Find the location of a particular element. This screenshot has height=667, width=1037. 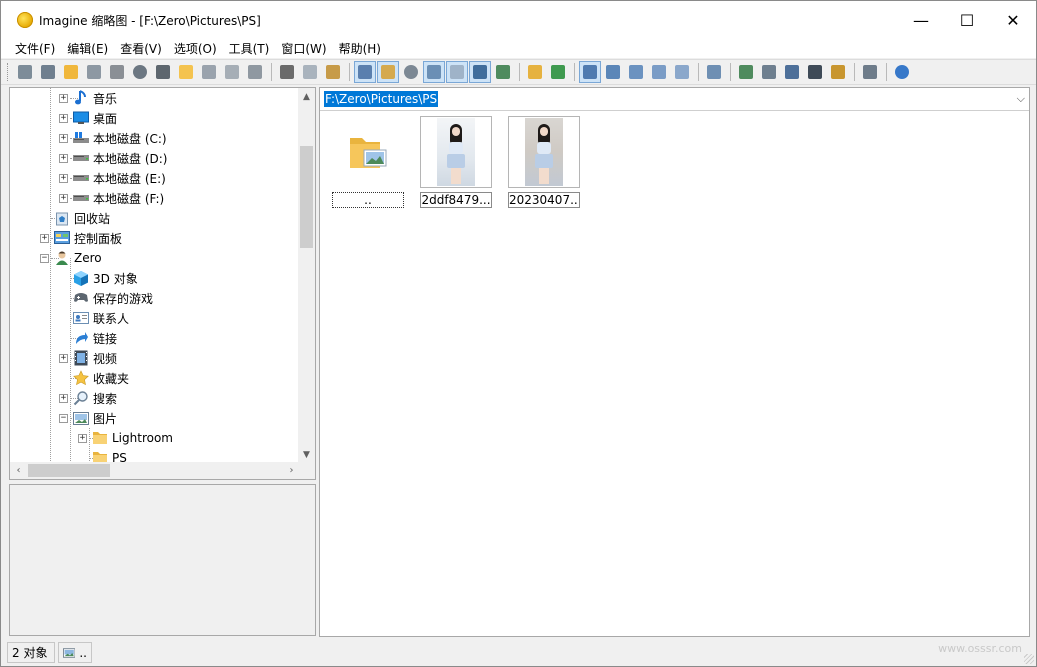

camera-button is located at coordinates (163, 72).